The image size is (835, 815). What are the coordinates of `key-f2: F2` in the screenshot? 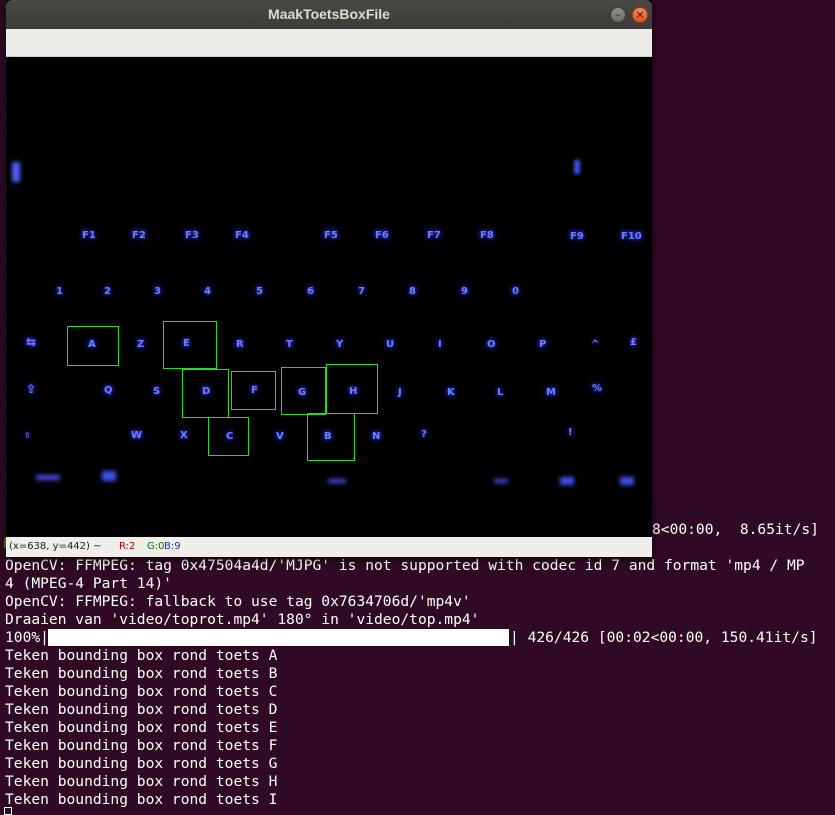 It's located at (139, 235).